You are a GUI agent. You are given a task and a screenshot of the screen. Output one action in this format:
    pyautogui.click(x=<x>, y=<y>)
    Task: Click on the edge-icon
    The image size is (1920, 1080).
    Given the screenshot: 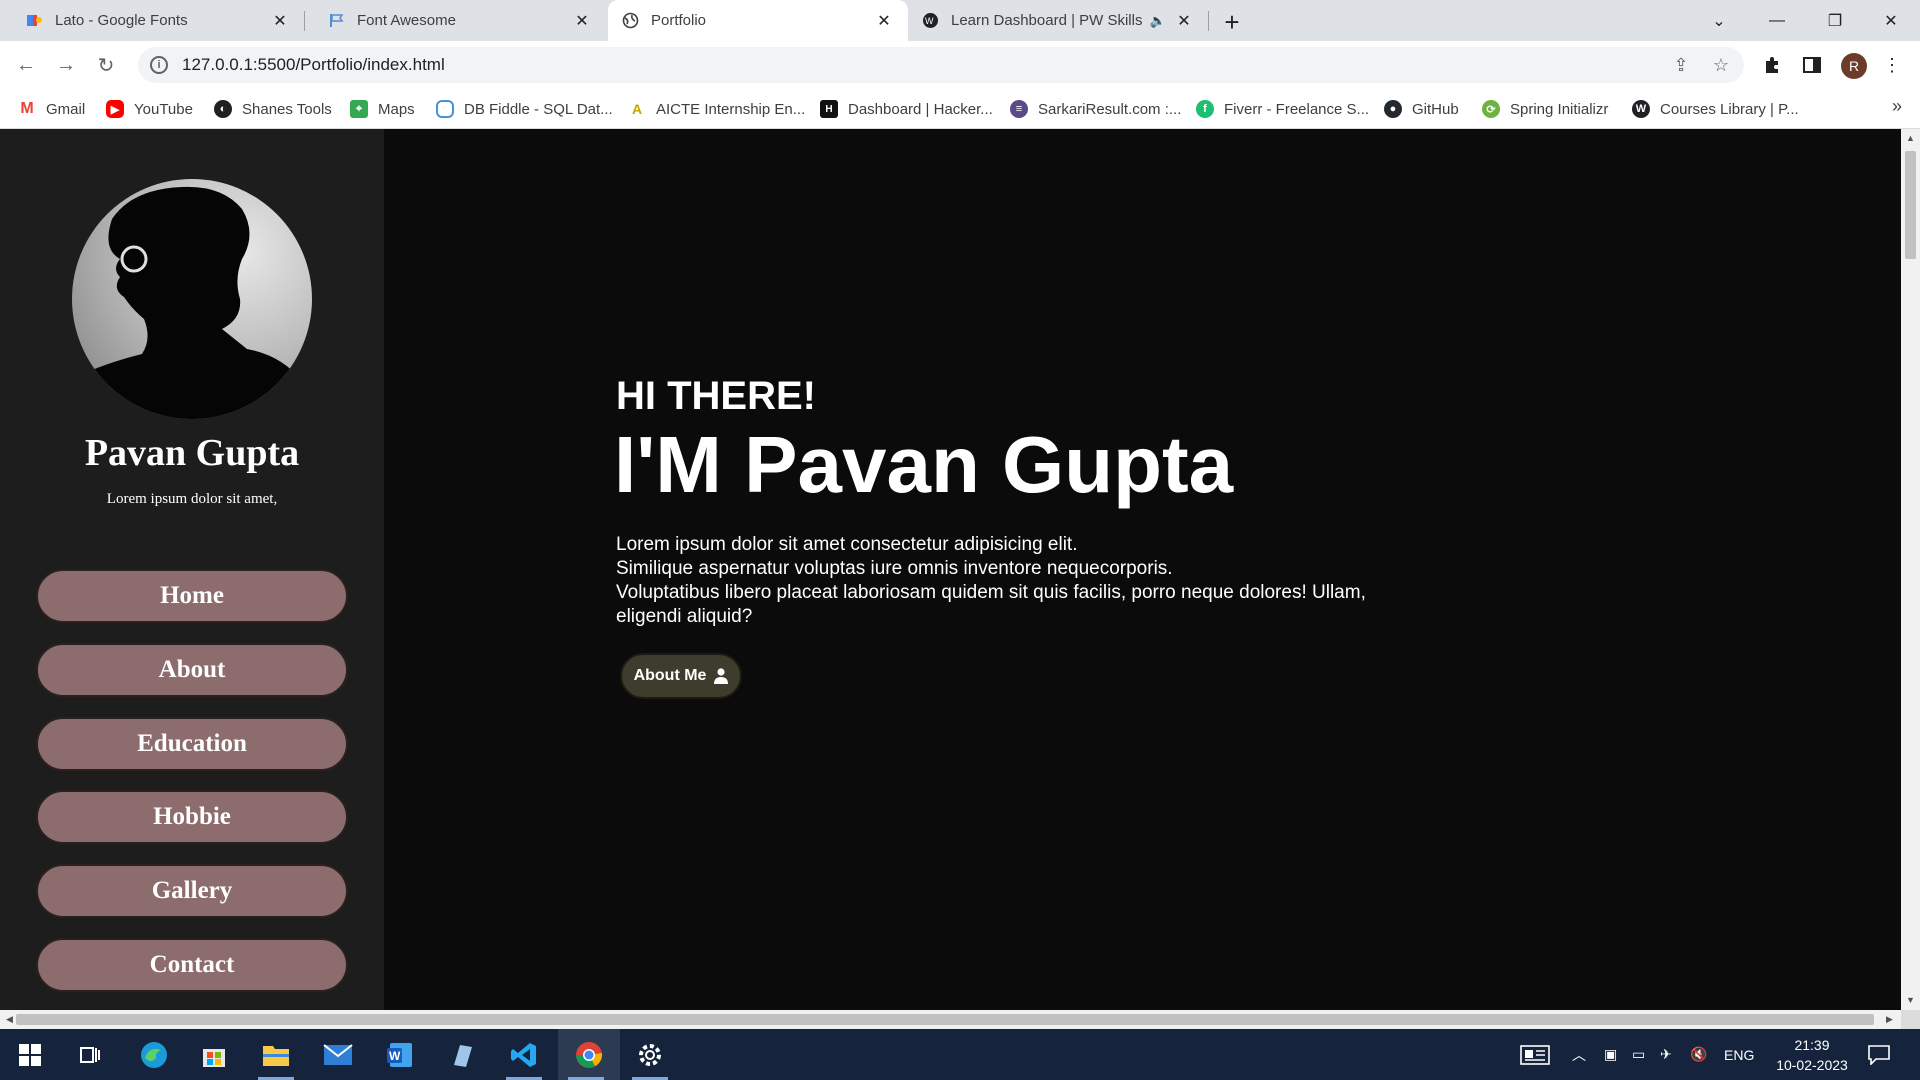 What is the action you would take?
    pyautogui.click(x=154, y=1054)
    